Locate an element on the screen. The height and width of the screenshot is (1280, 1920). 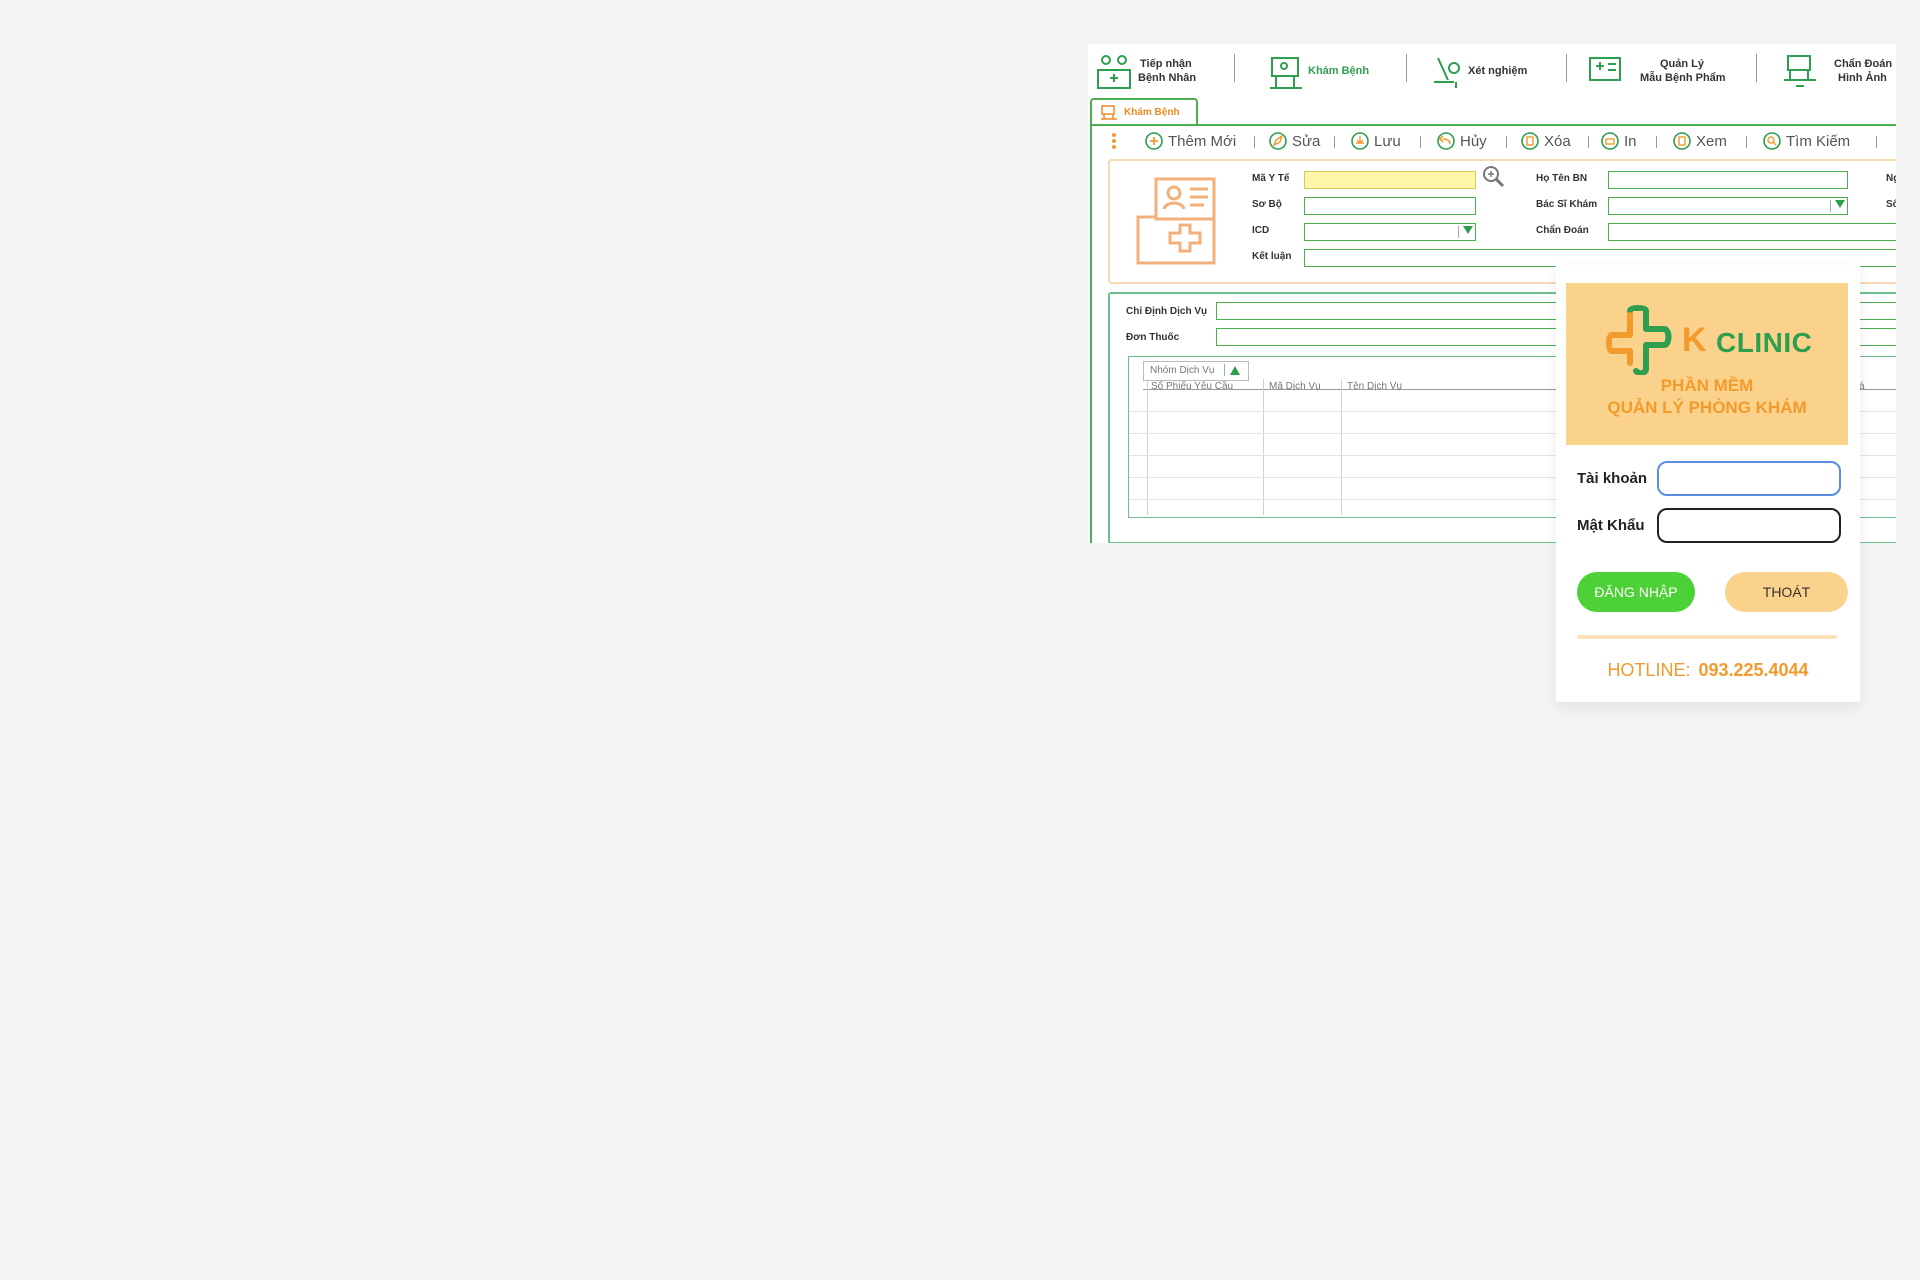
sort-ascending-icon is located at coordinates (1235, 370).